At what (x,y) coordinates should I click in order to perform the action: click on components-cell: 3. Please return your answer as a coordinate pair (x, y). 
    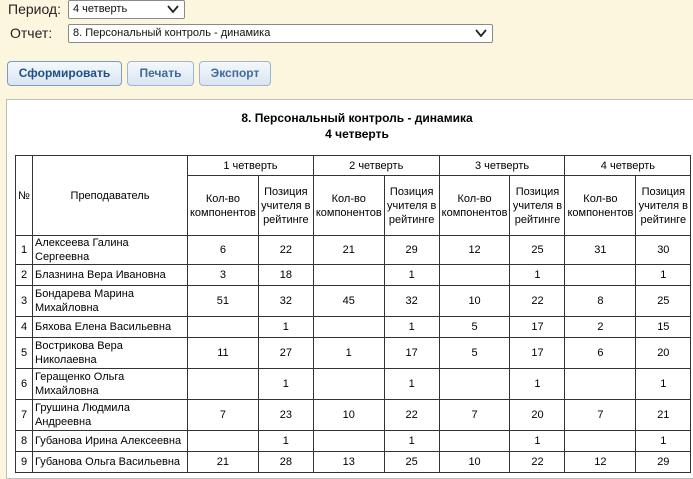
    Looking at the image, I should click on (223, 275).